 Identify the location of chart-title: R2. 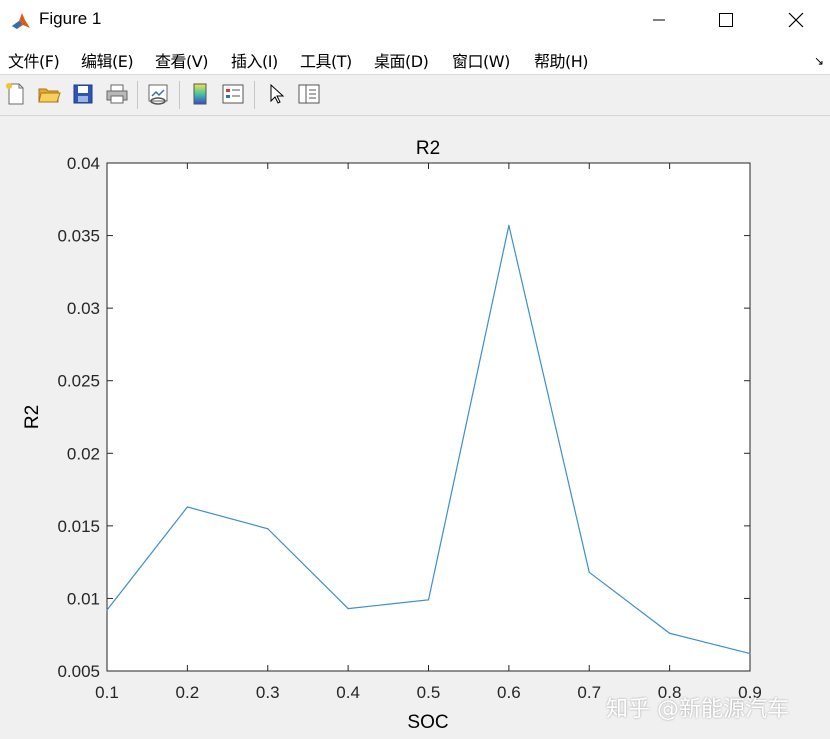
(428, 148).